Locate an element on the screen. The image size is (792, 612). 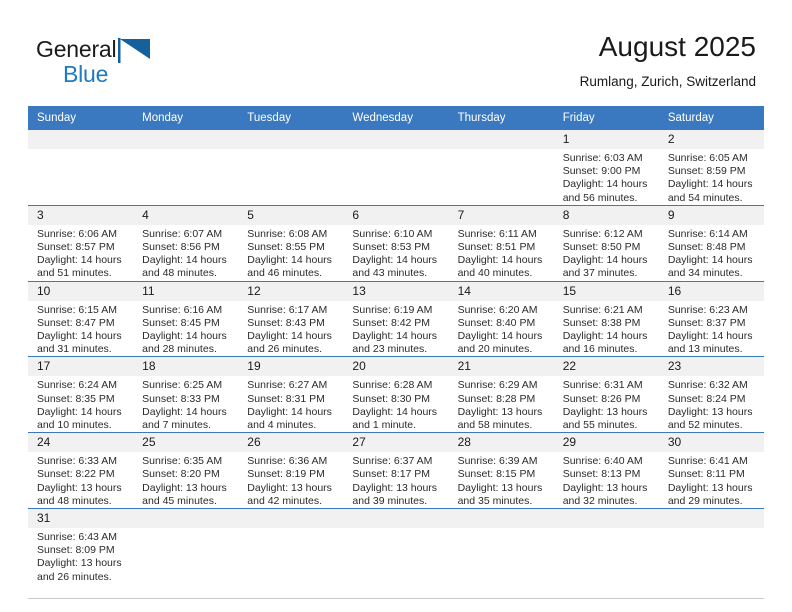
sunset-text: Sunset: 8:57 PM is located at coordinates (76, 247).